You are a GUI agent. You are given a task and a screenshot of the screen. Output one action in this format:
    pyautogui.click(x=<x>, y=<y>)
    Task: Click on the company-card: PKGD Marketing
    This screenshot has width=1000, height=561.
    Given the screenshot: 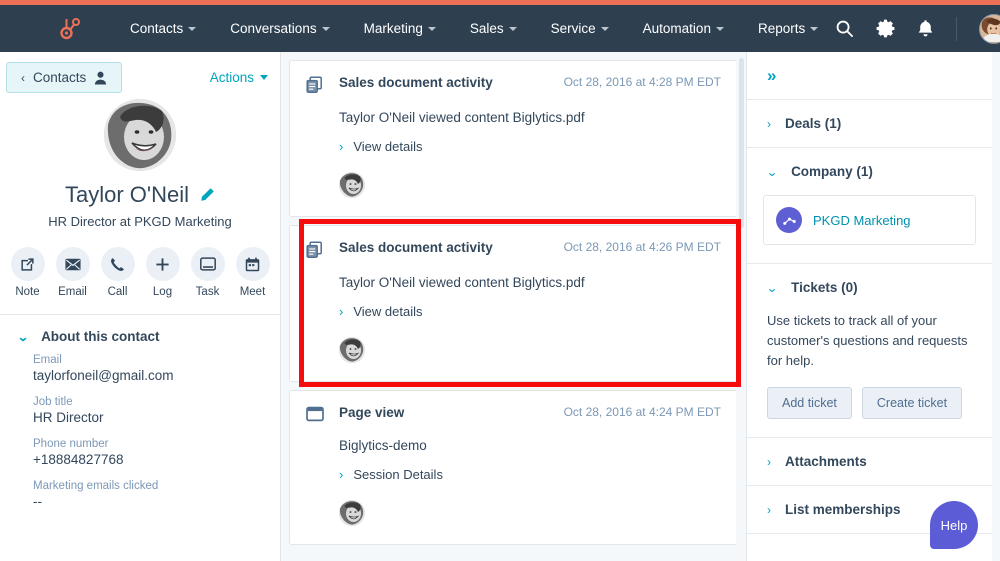 What is the action you would take?
    pyautogui.click(x=869, y=220)
    